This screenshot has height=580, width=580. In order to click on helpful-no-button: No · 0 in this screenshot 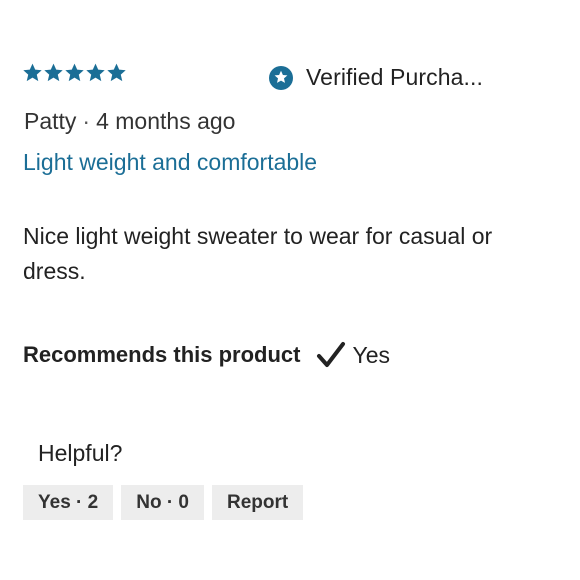, I will do `click(162, 502)`.